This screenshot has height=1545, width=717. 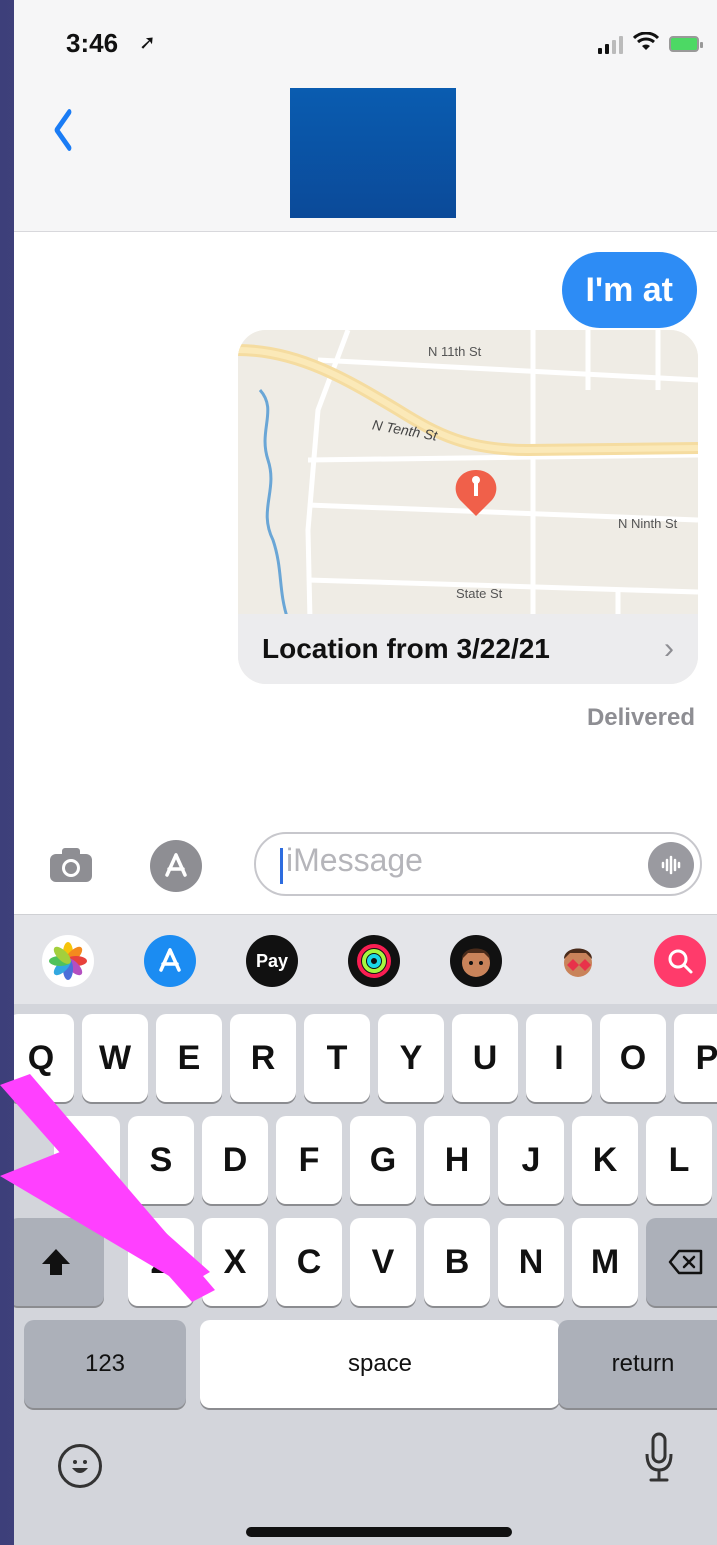 What do you see at coordinates (337, 1058) in the screenshot?
I see `key-t: T` at bounding box center [337, 1058].